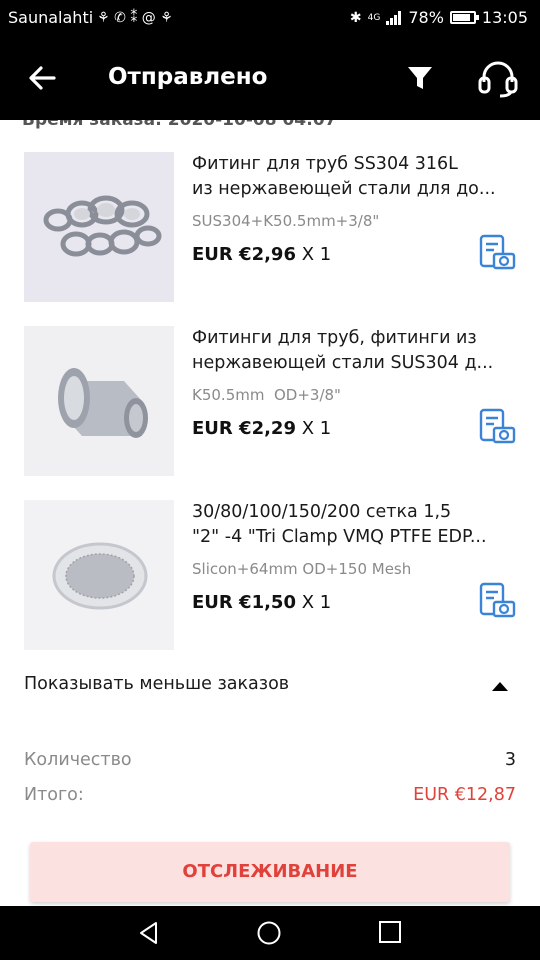  I want to click on item-price: EUR €2,29, so click(244, 428).